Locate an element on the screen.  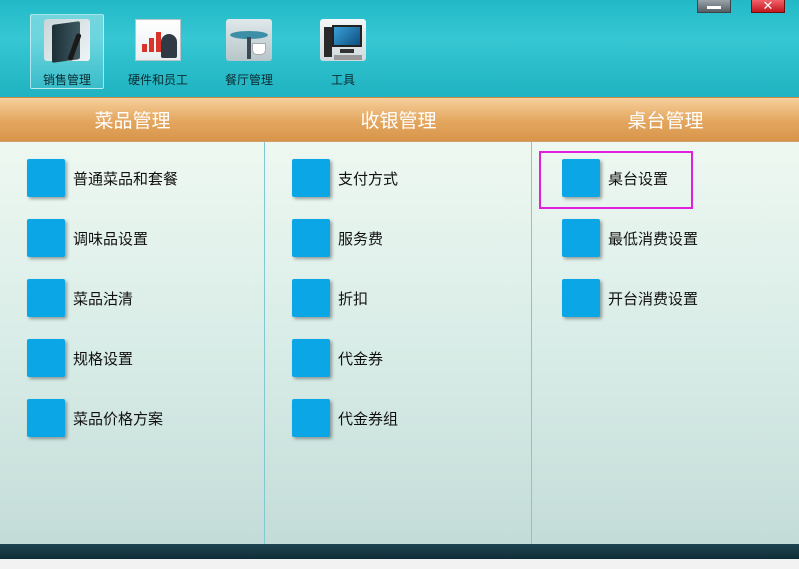
menu-item-opening-consumption: 开台消费设置 is located at coordinates (630, 298).